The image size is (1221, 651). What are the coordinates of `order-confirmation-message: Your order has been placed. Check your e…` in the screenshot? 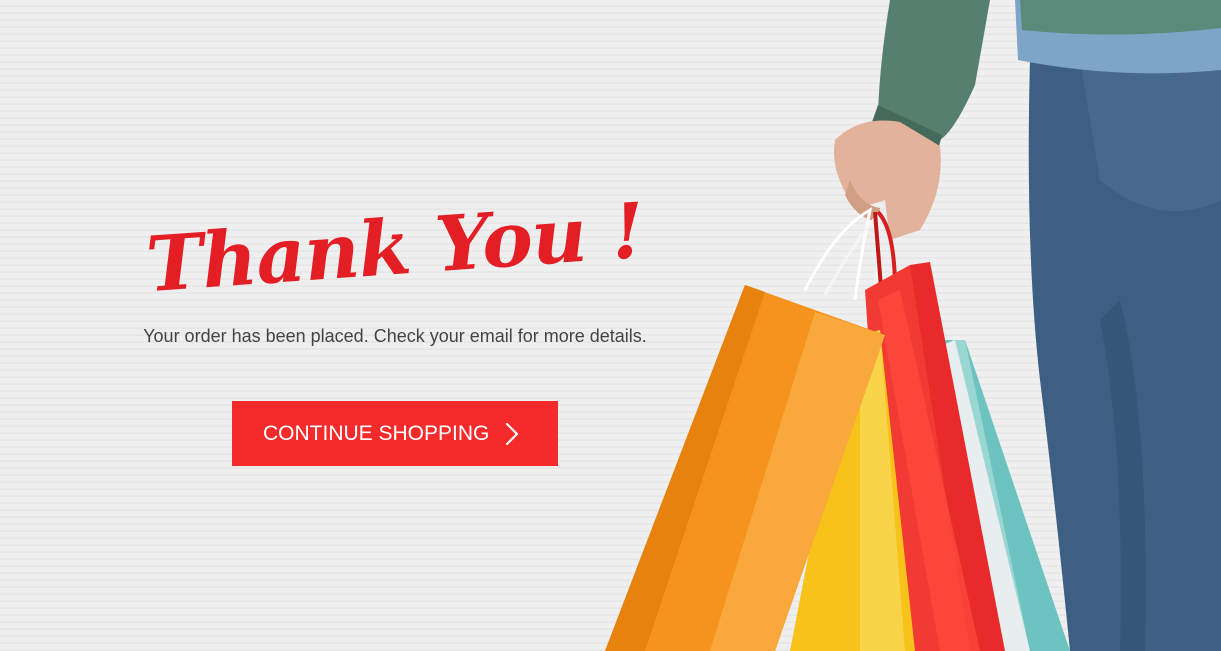 It's located at (395, 336).